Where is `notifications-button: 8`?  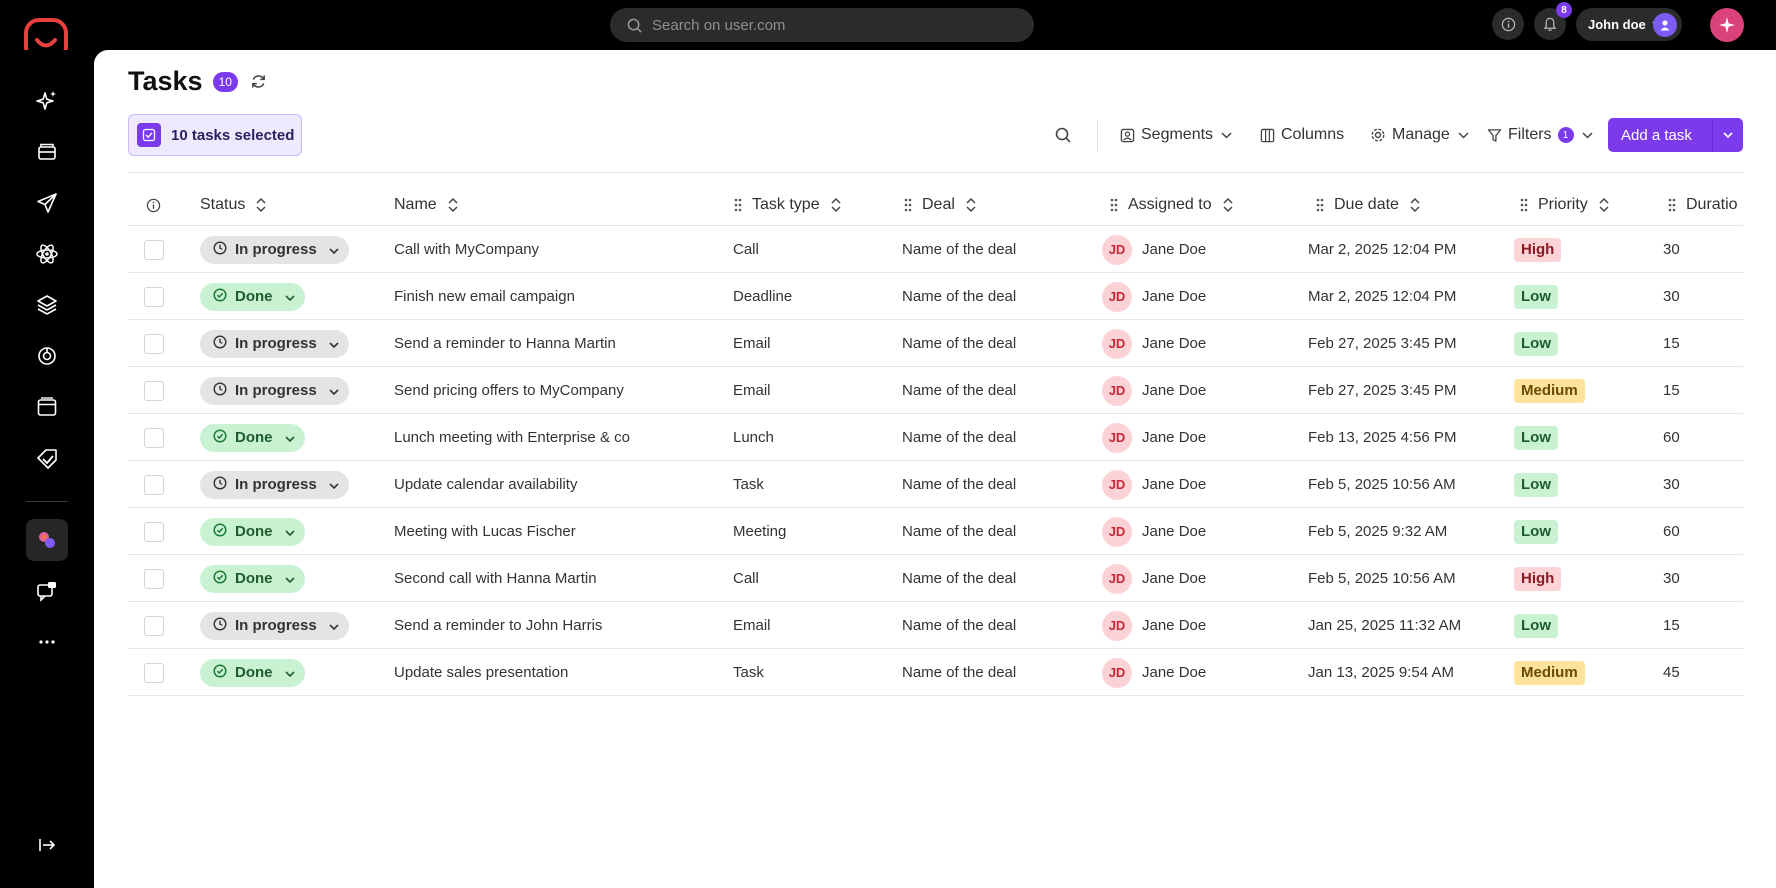
notifications-button: 8 is located at coordinates (1553, 21).